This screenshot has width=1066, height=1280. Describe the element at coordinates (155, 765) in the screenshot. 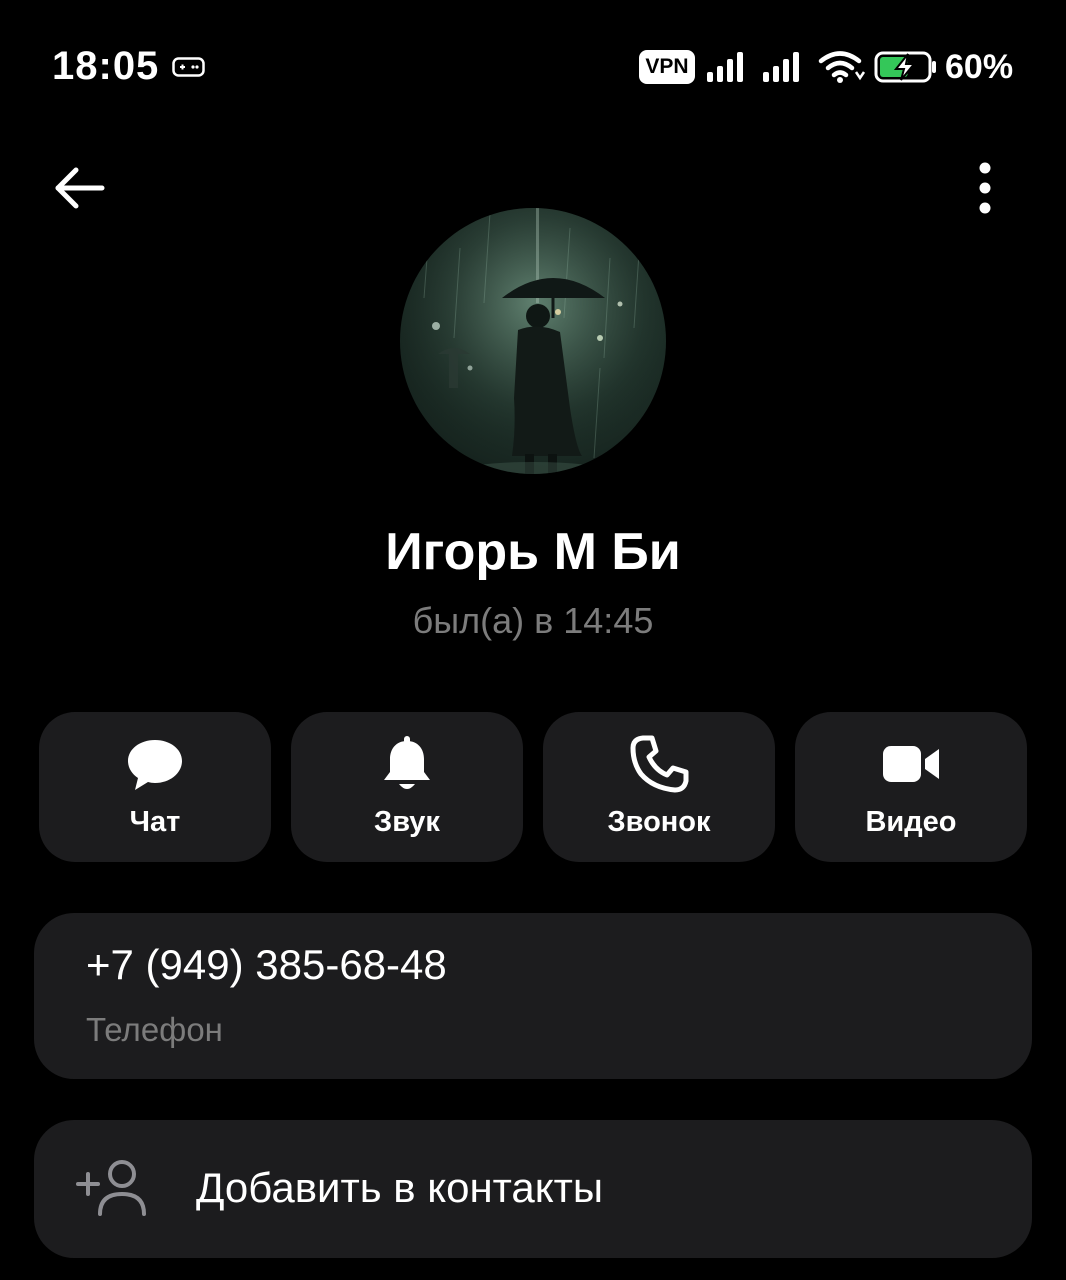

I see `chat-bubble-icon` at that location.